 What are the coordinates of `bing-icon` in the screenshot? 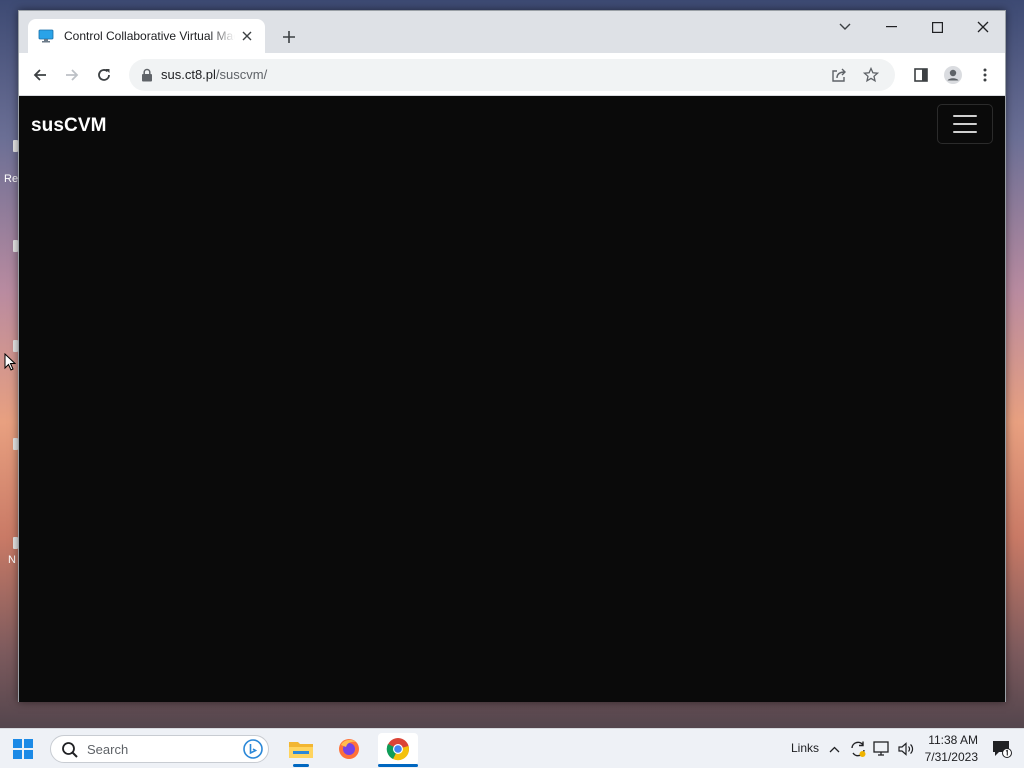 It's located at (253, 749).